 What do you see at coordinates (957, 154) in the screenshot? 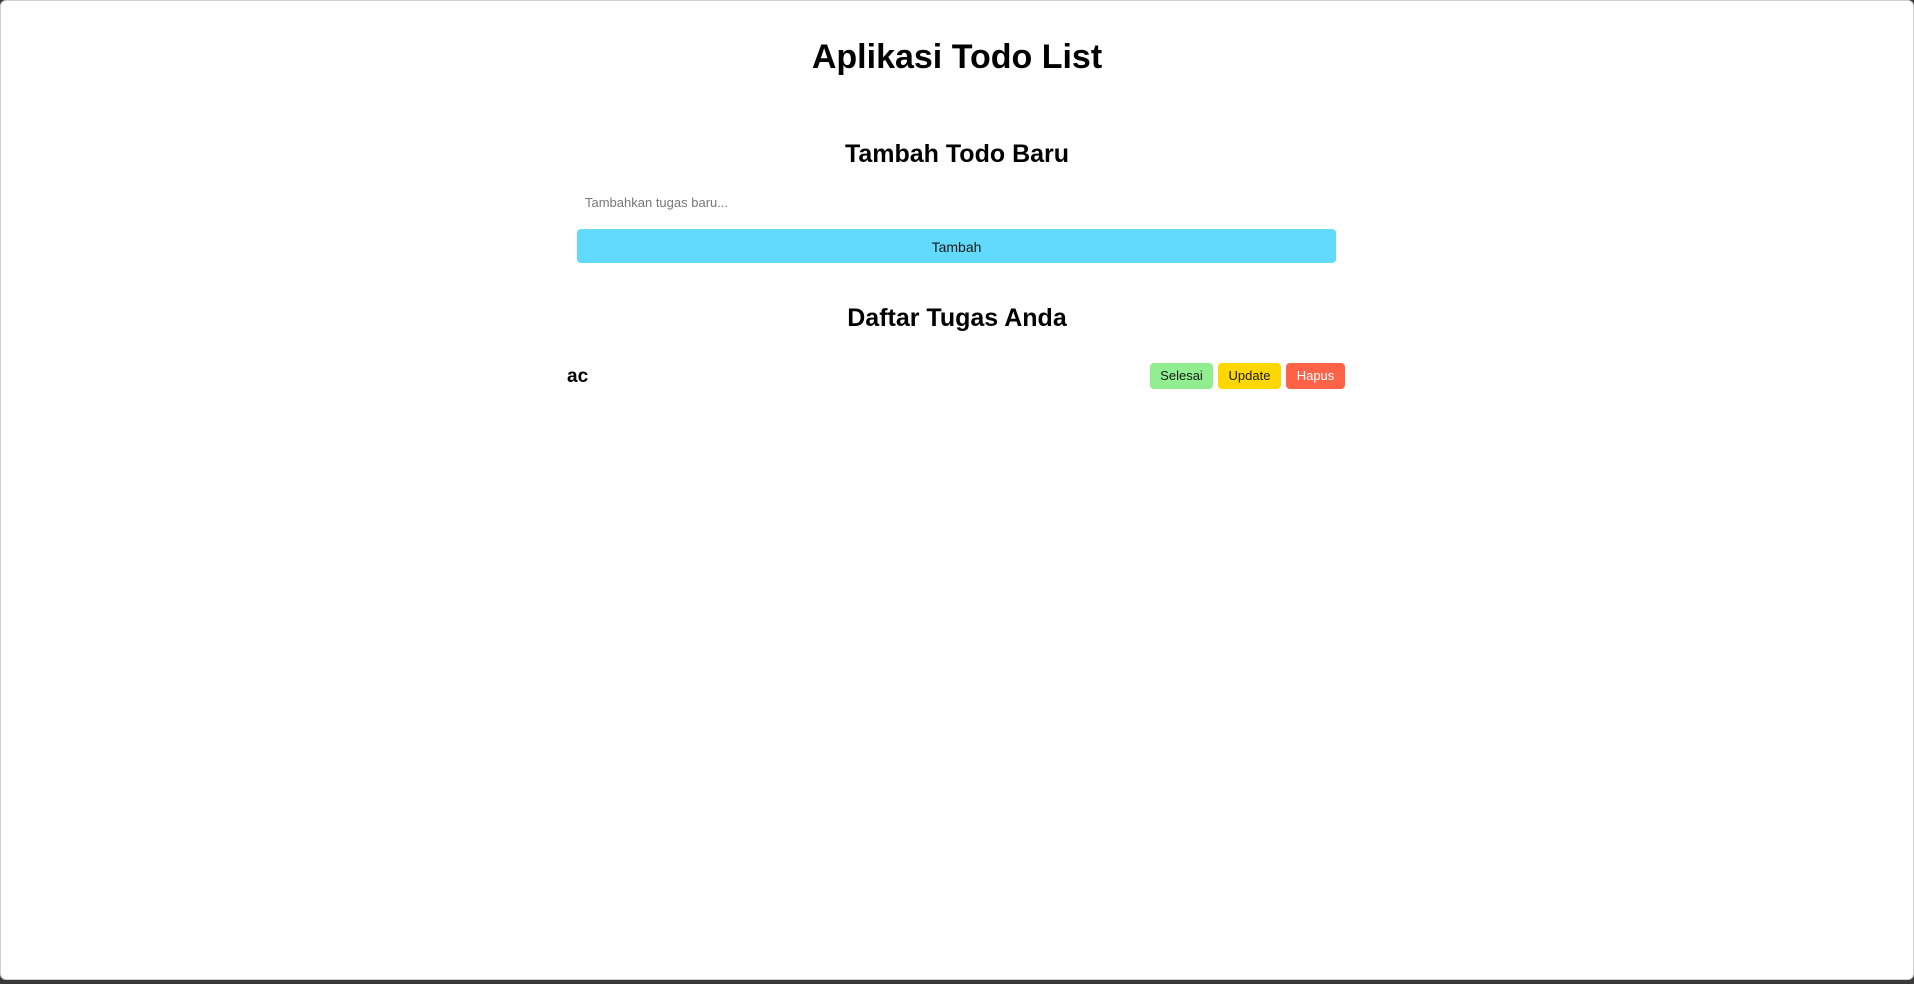
I see `add-todo-heading: Tambah Todo Baru` at bounding box center [957, 154].